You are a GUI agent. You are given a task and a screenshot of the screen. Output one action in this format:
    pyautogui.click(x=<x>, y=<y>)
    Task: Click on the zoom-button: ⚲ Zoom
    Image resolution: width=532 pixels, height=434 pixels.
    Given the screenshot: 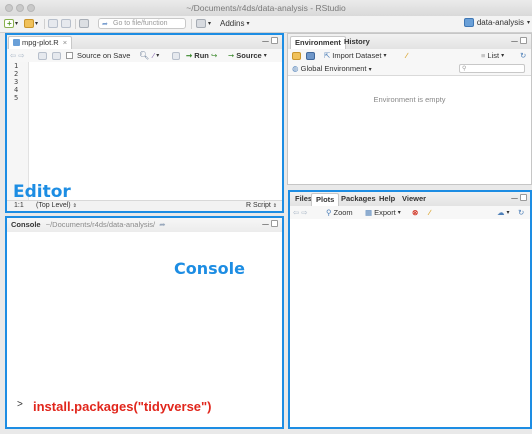 What is the action you would take?
    pyautogui.click(x=339, y=212)
    